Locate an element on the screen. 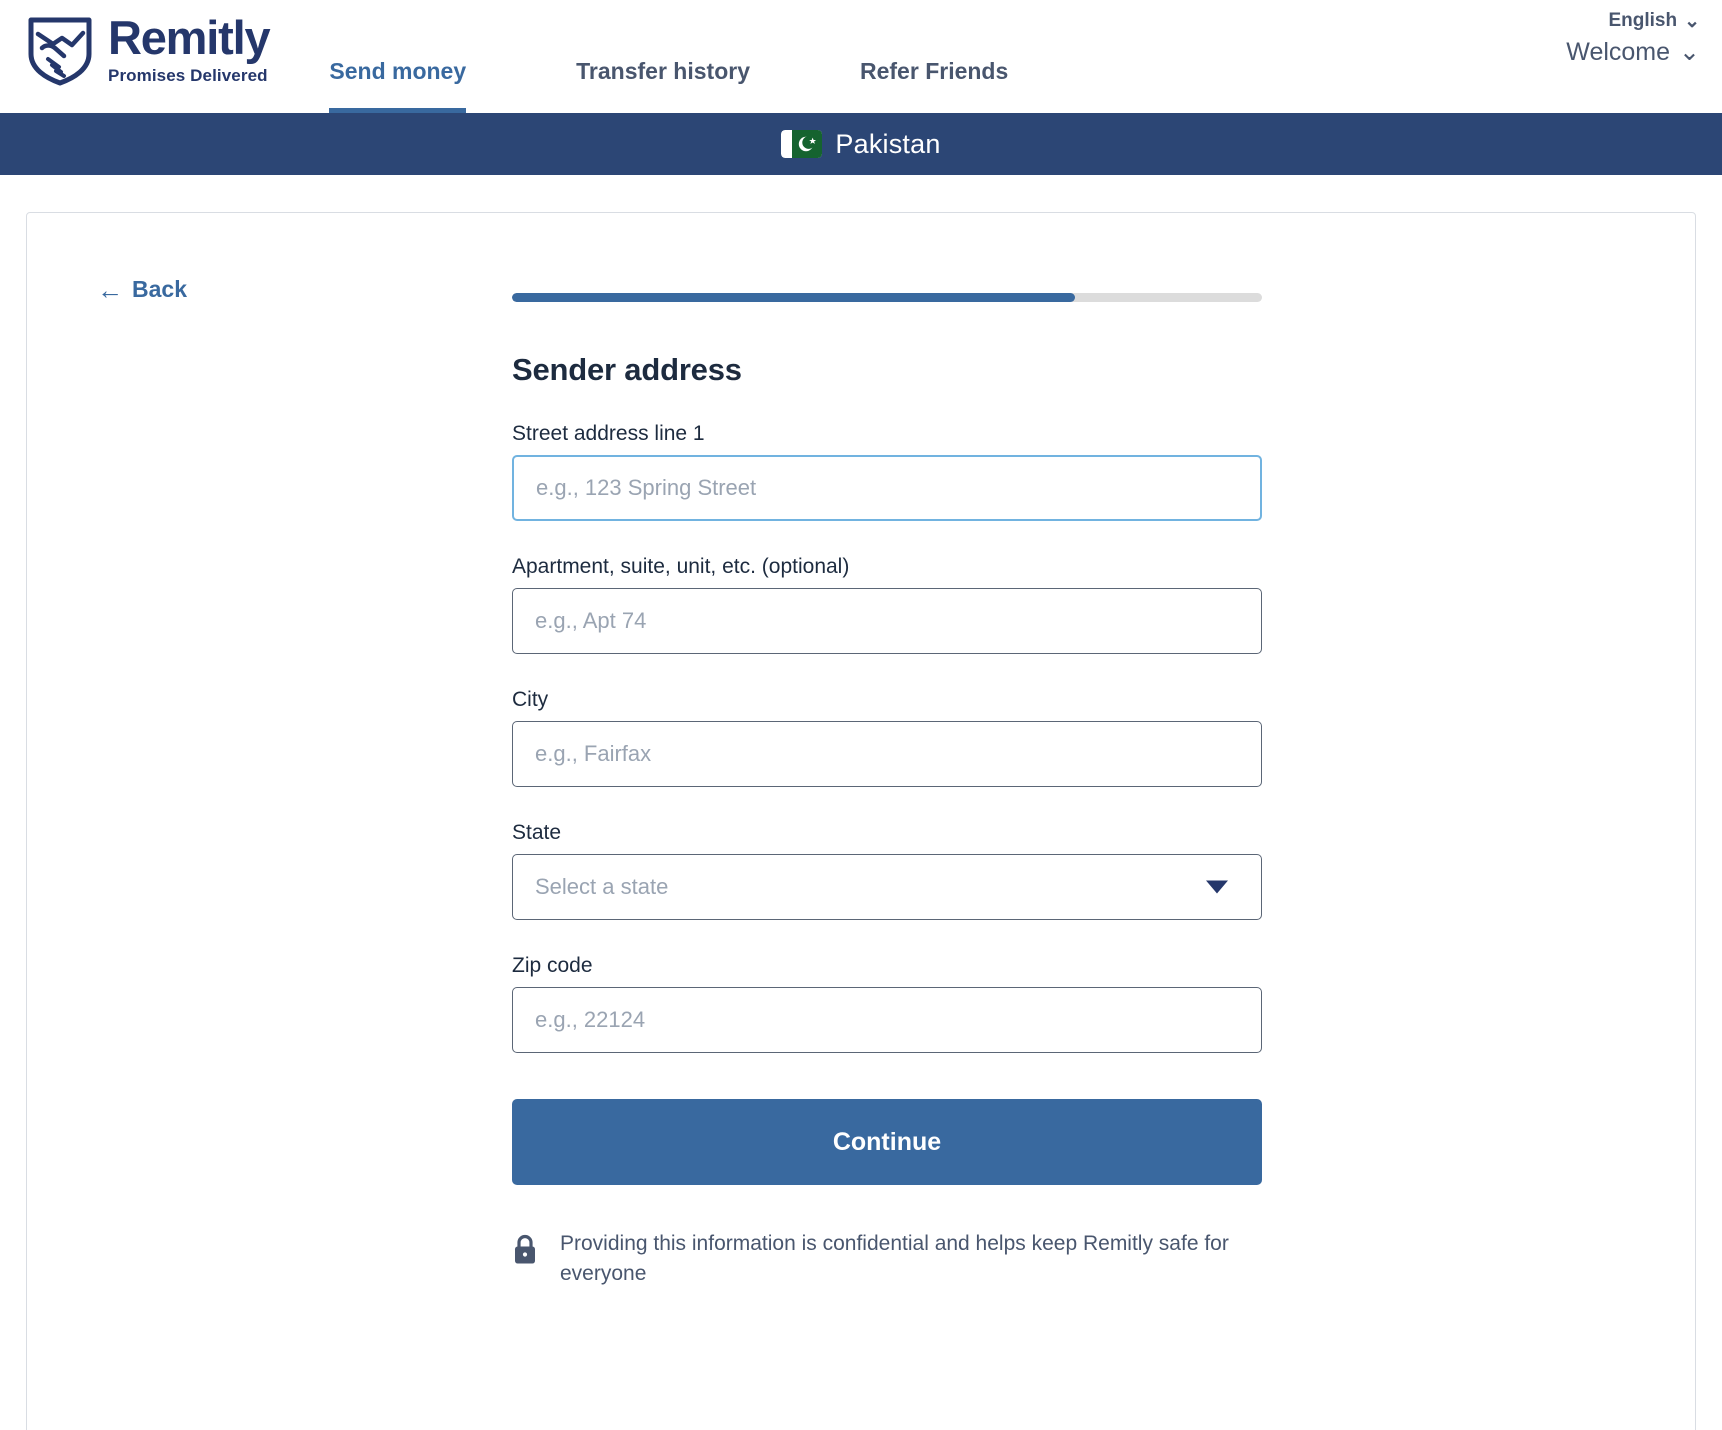 The width and height of the screenshot is (1722, 1430). state-select-placeholder: Select a state is located at coordinates (602, 886).